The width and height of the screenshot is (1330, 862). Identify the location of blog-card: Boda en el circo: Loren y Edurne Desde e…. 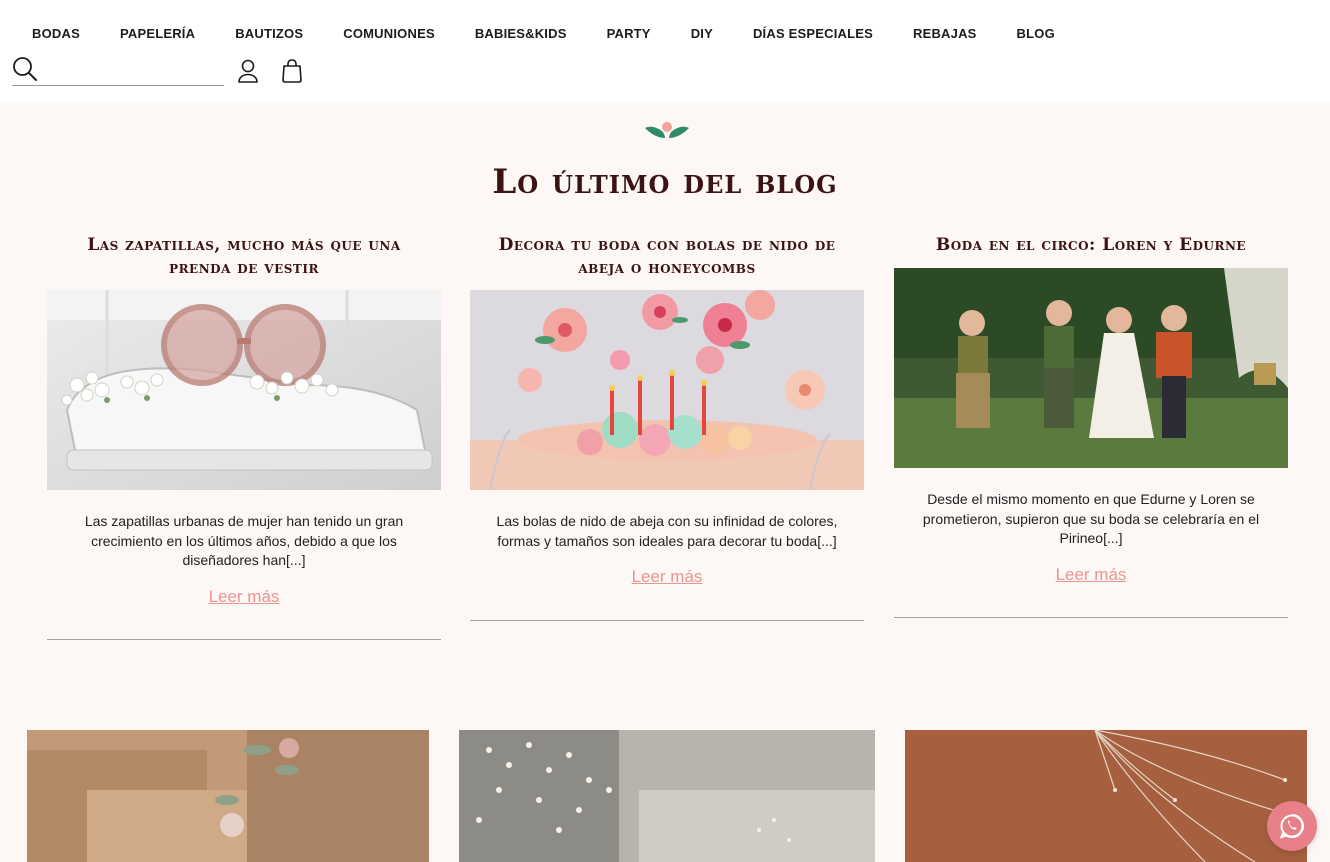
(1091, 426).